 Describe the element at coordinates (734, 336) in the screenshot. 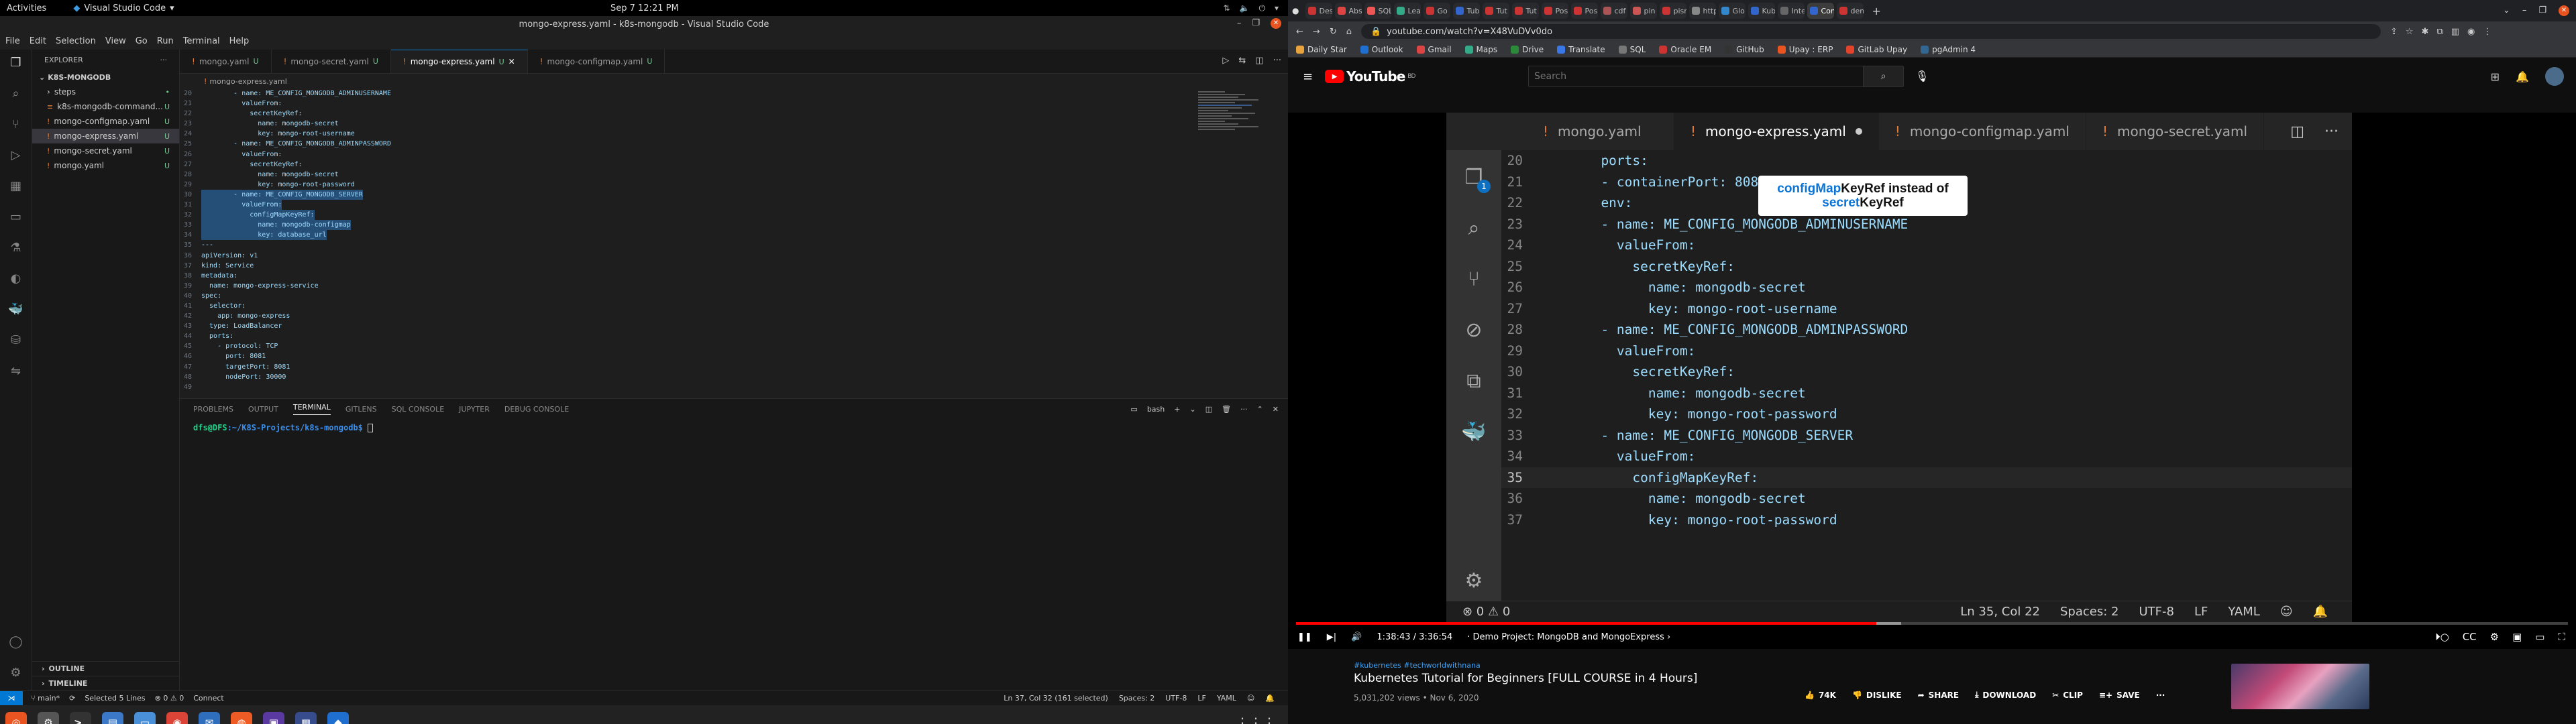

I see `code-line: 44 ports:` at that location.